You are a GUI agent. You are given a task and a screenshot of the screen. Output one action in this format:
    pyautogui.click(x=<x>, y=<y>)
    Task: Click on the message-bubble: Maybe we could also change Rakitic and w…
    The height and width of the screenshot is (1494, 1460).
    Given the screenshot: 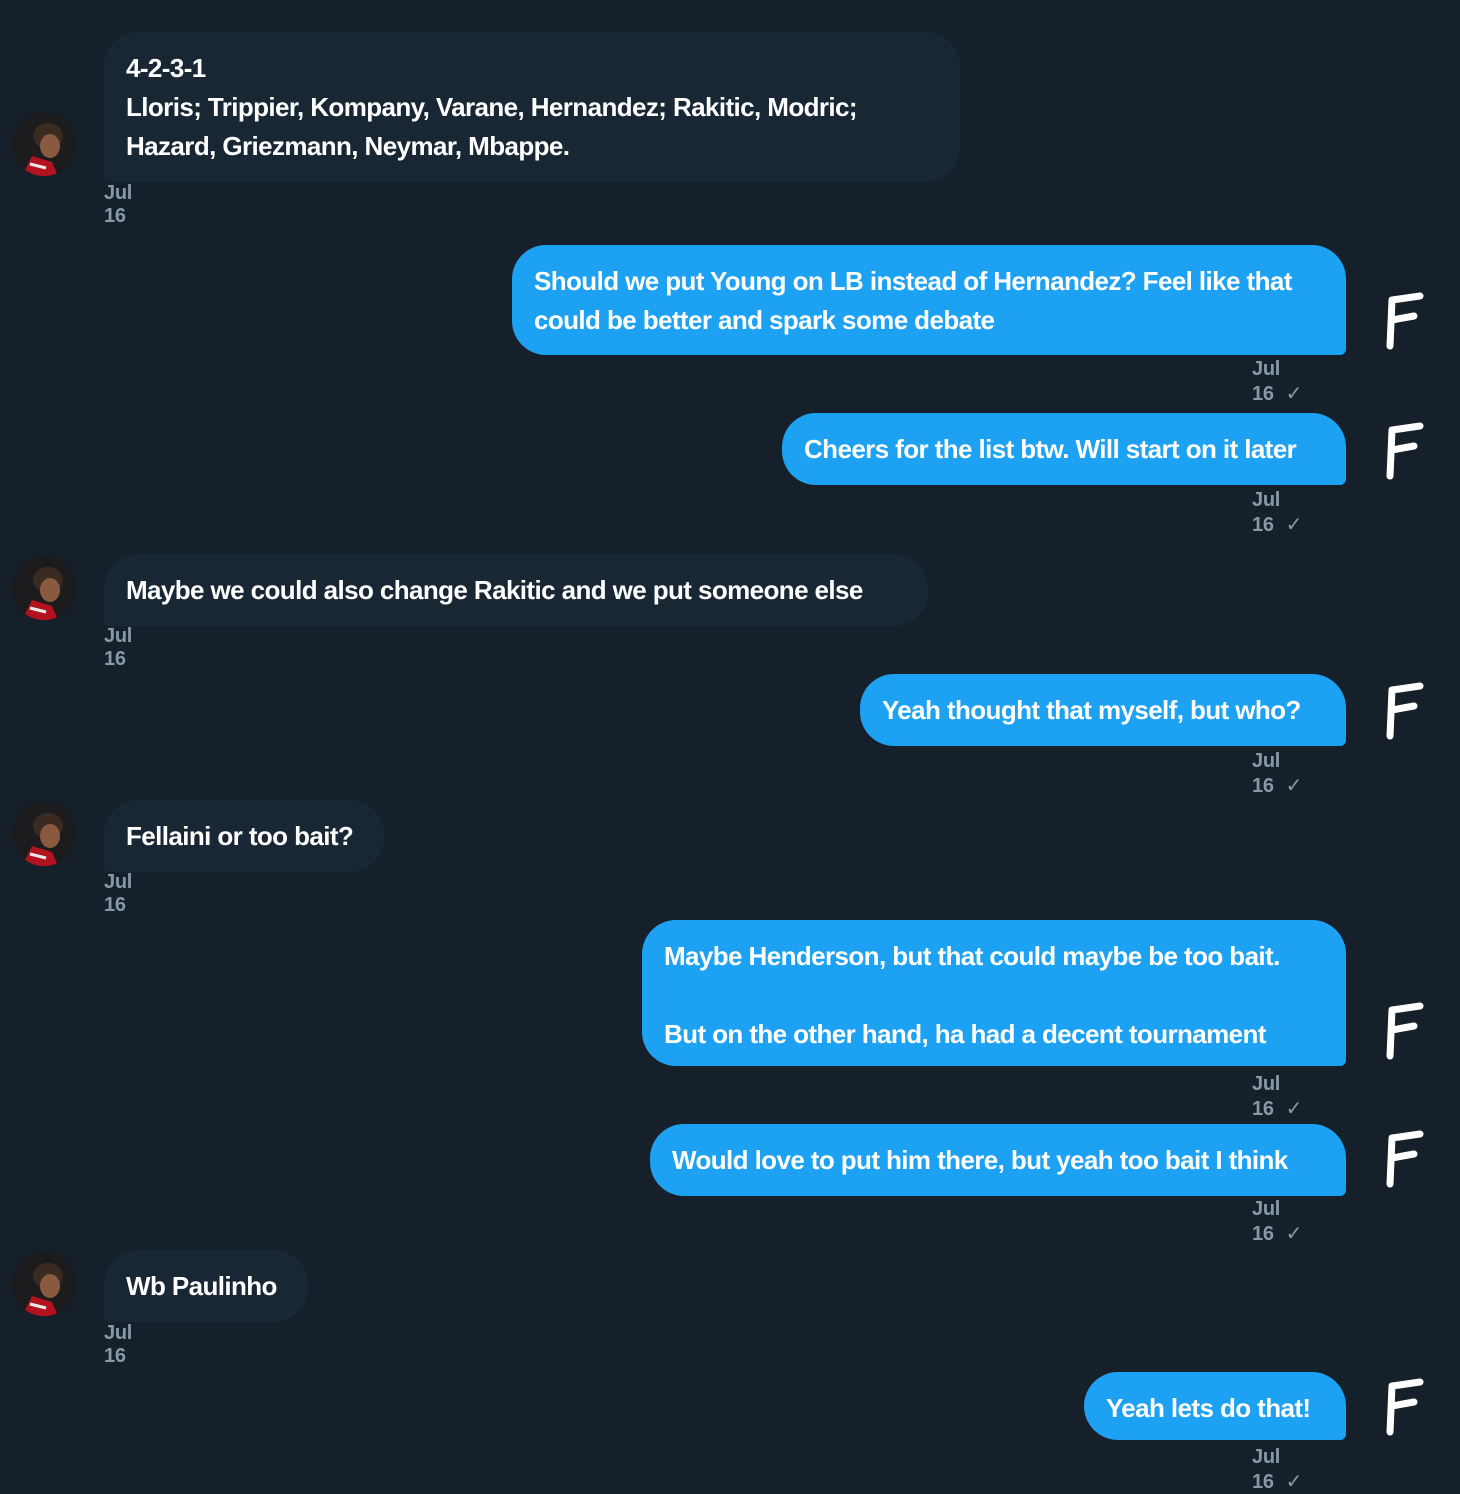 What is the action you would take?
    pyautogui.click(x=516, y=590)
    